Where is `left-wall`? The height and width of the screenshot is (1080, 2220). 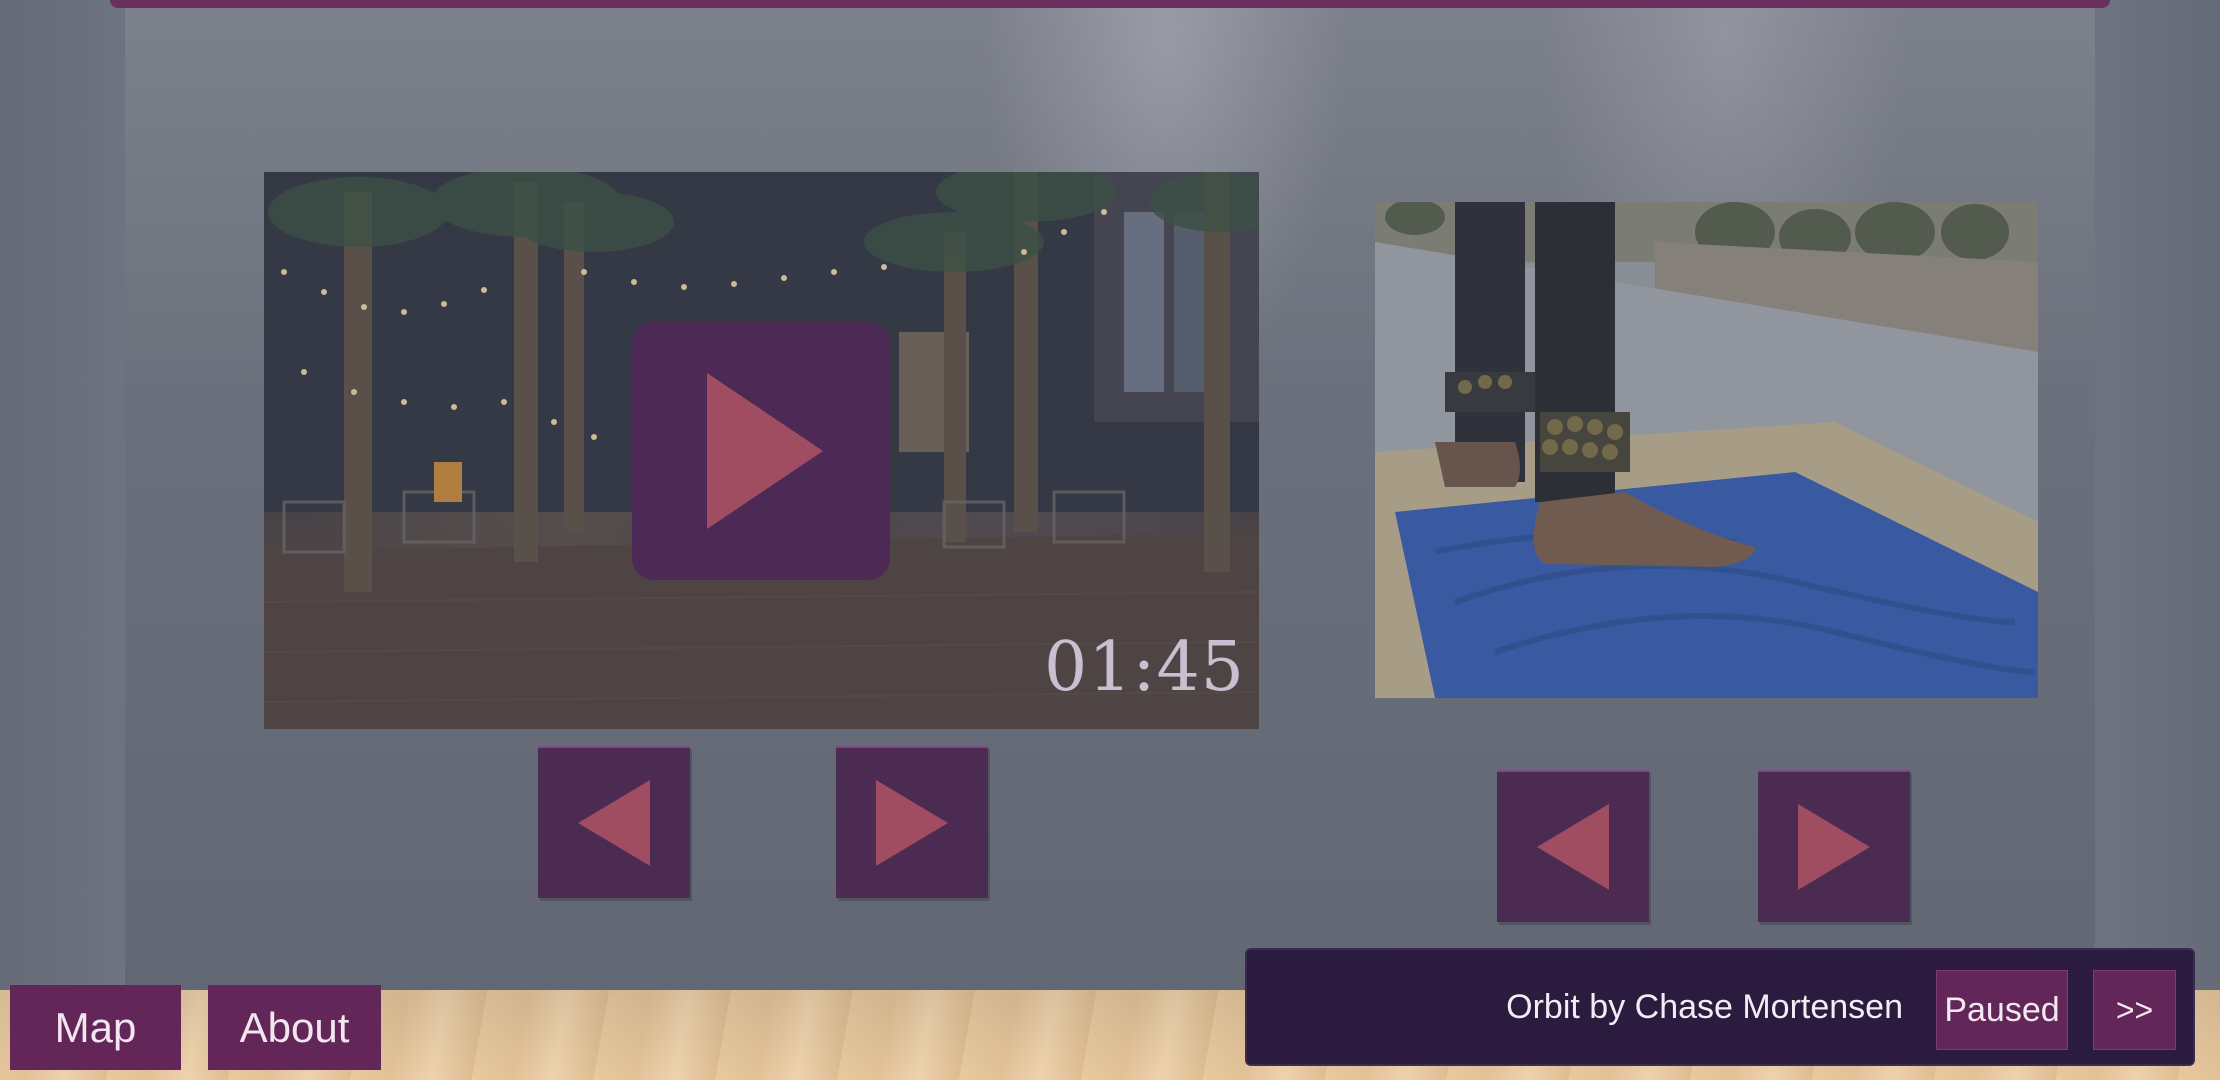
left-wall is located at coordinates (62, 495).